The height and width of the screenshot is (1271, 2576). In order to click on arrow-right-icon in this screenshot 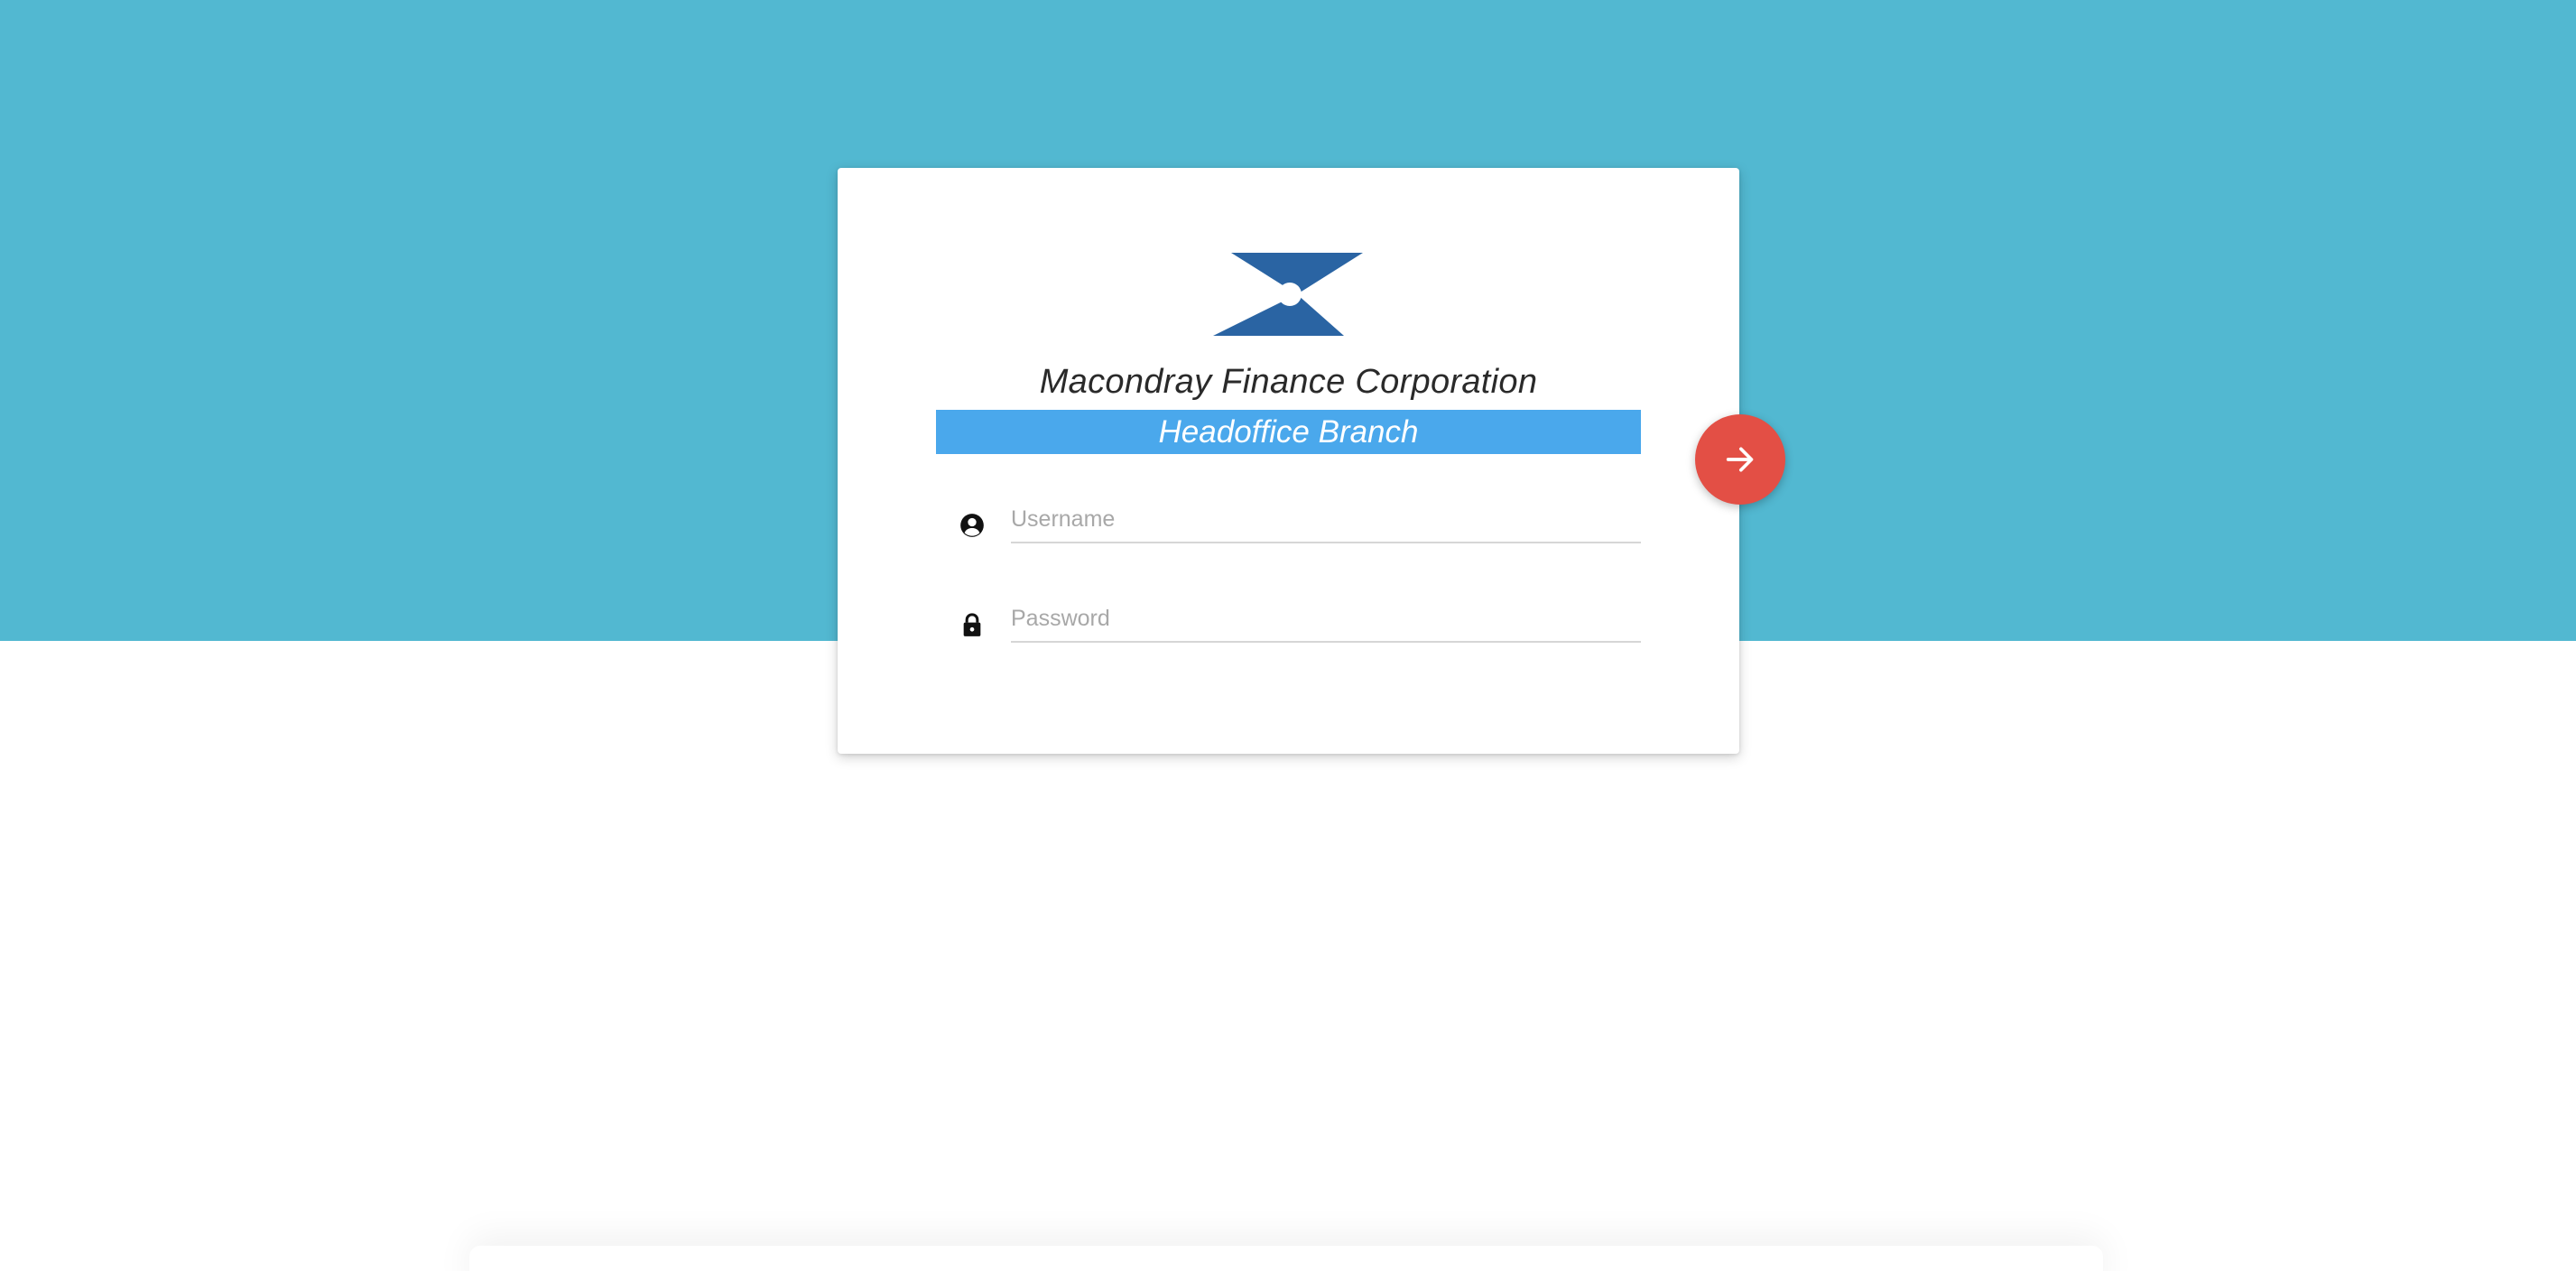, I will do `click(1740, 460)`.